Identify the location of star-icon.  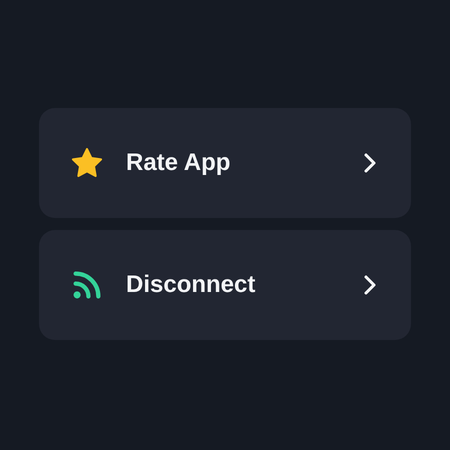
(87, 163).